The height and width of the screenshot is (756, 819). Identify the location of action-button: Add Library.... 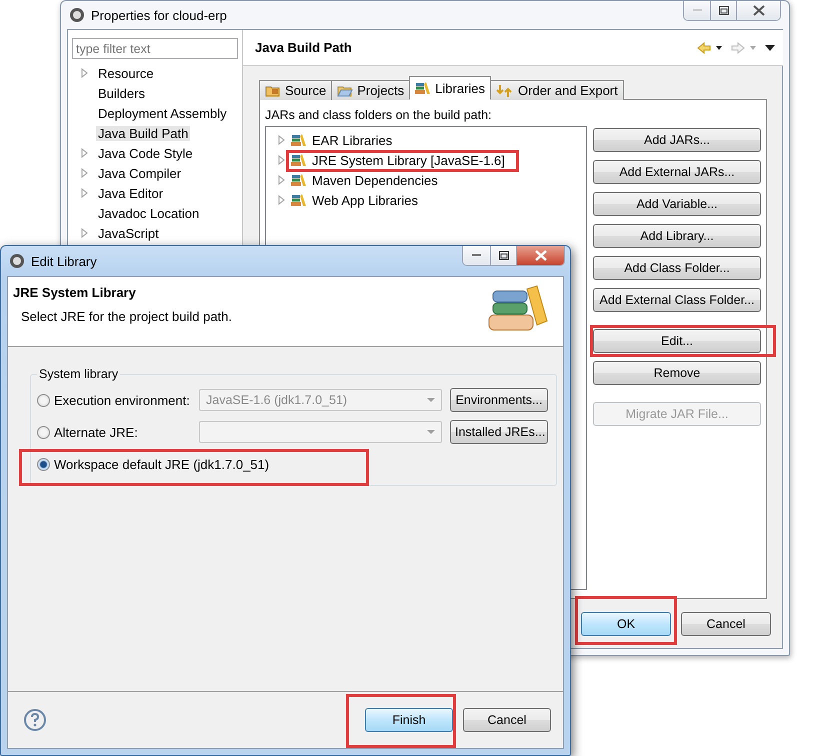
(677, 236).